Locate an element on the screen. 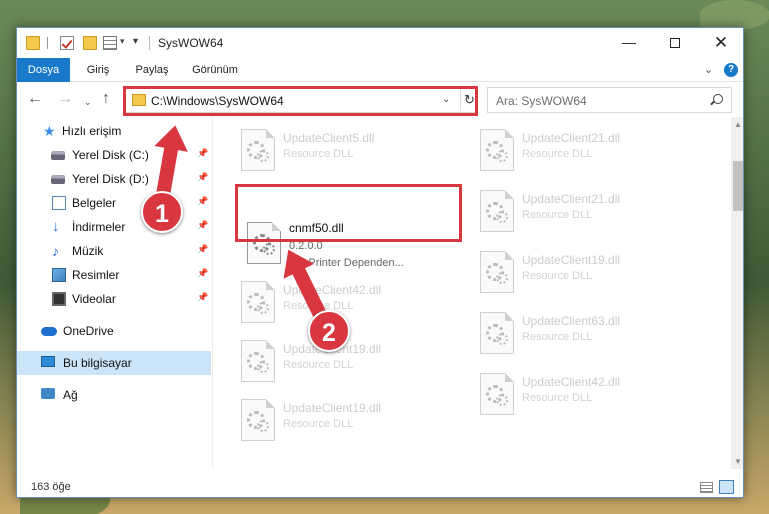  close-button: ✕ is located at coordinates (720, 43).